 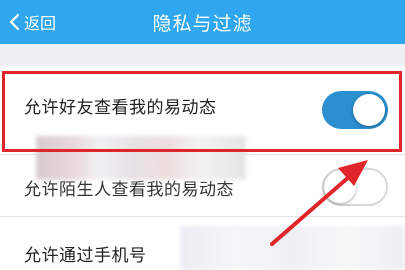 I want to click on page-title: 隐私与过滤, so click(x=202, y=23).